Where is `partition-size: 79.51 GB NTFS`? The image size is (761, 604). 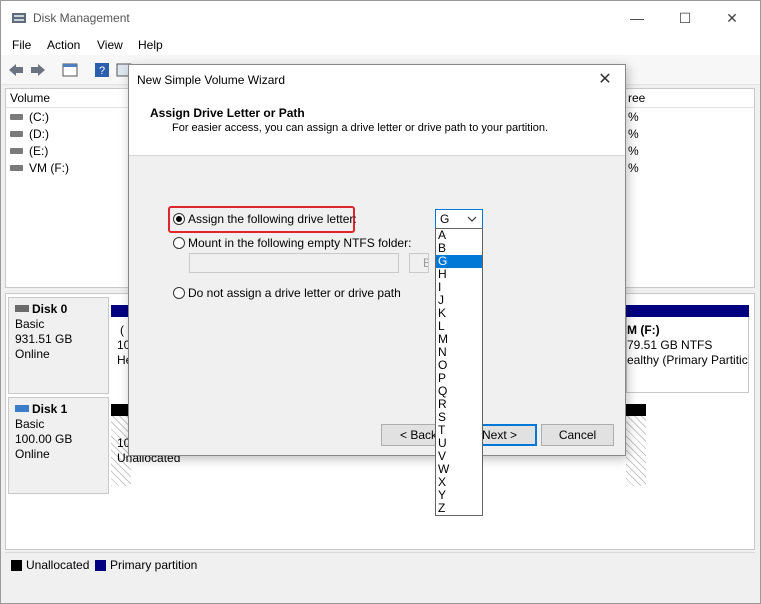 partition-size: 79.51 GB NTFS is located at coordinates (670, 345).